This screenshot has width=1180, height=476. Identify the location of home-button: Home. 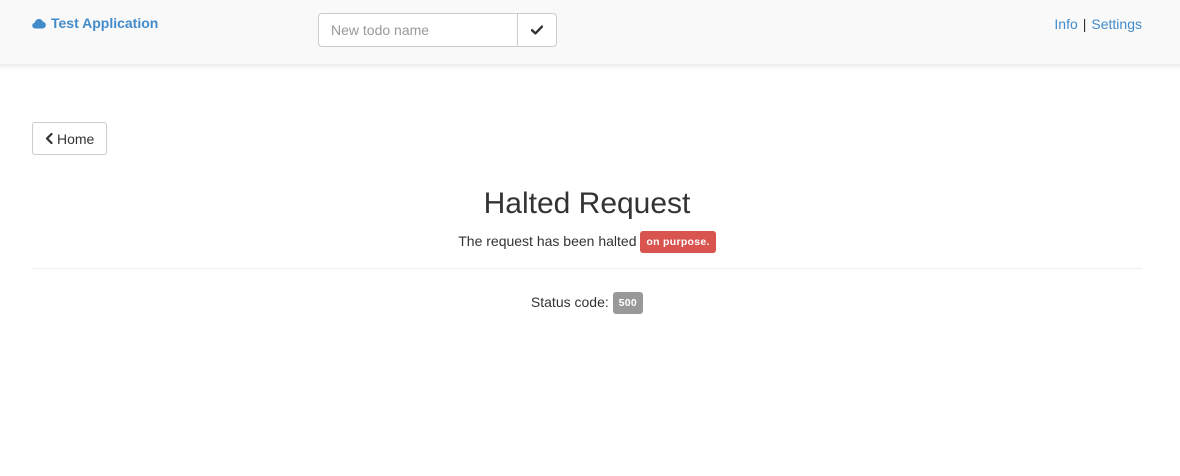
(70, 138).